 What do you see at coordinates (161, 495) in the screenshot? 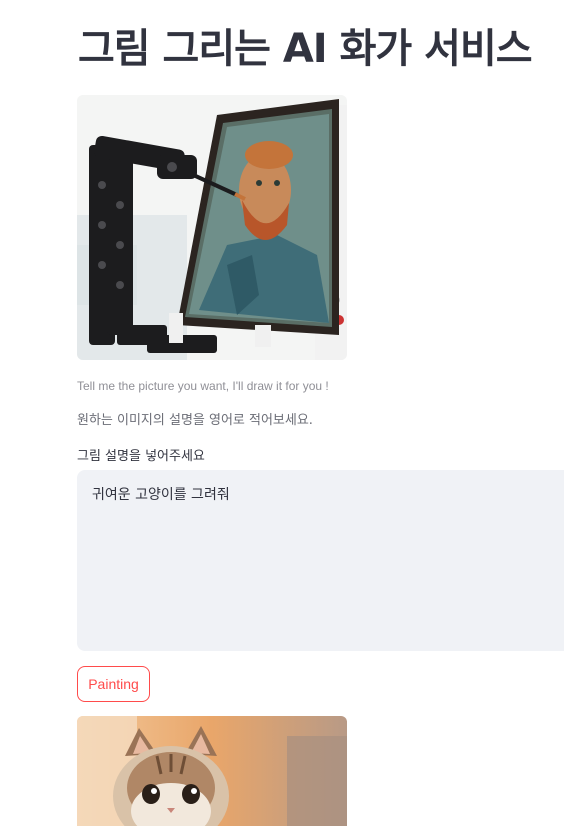
I see `prompt-textarea-value: 귀여운 고양이를 그려줘` at bounding box center [161, 495].